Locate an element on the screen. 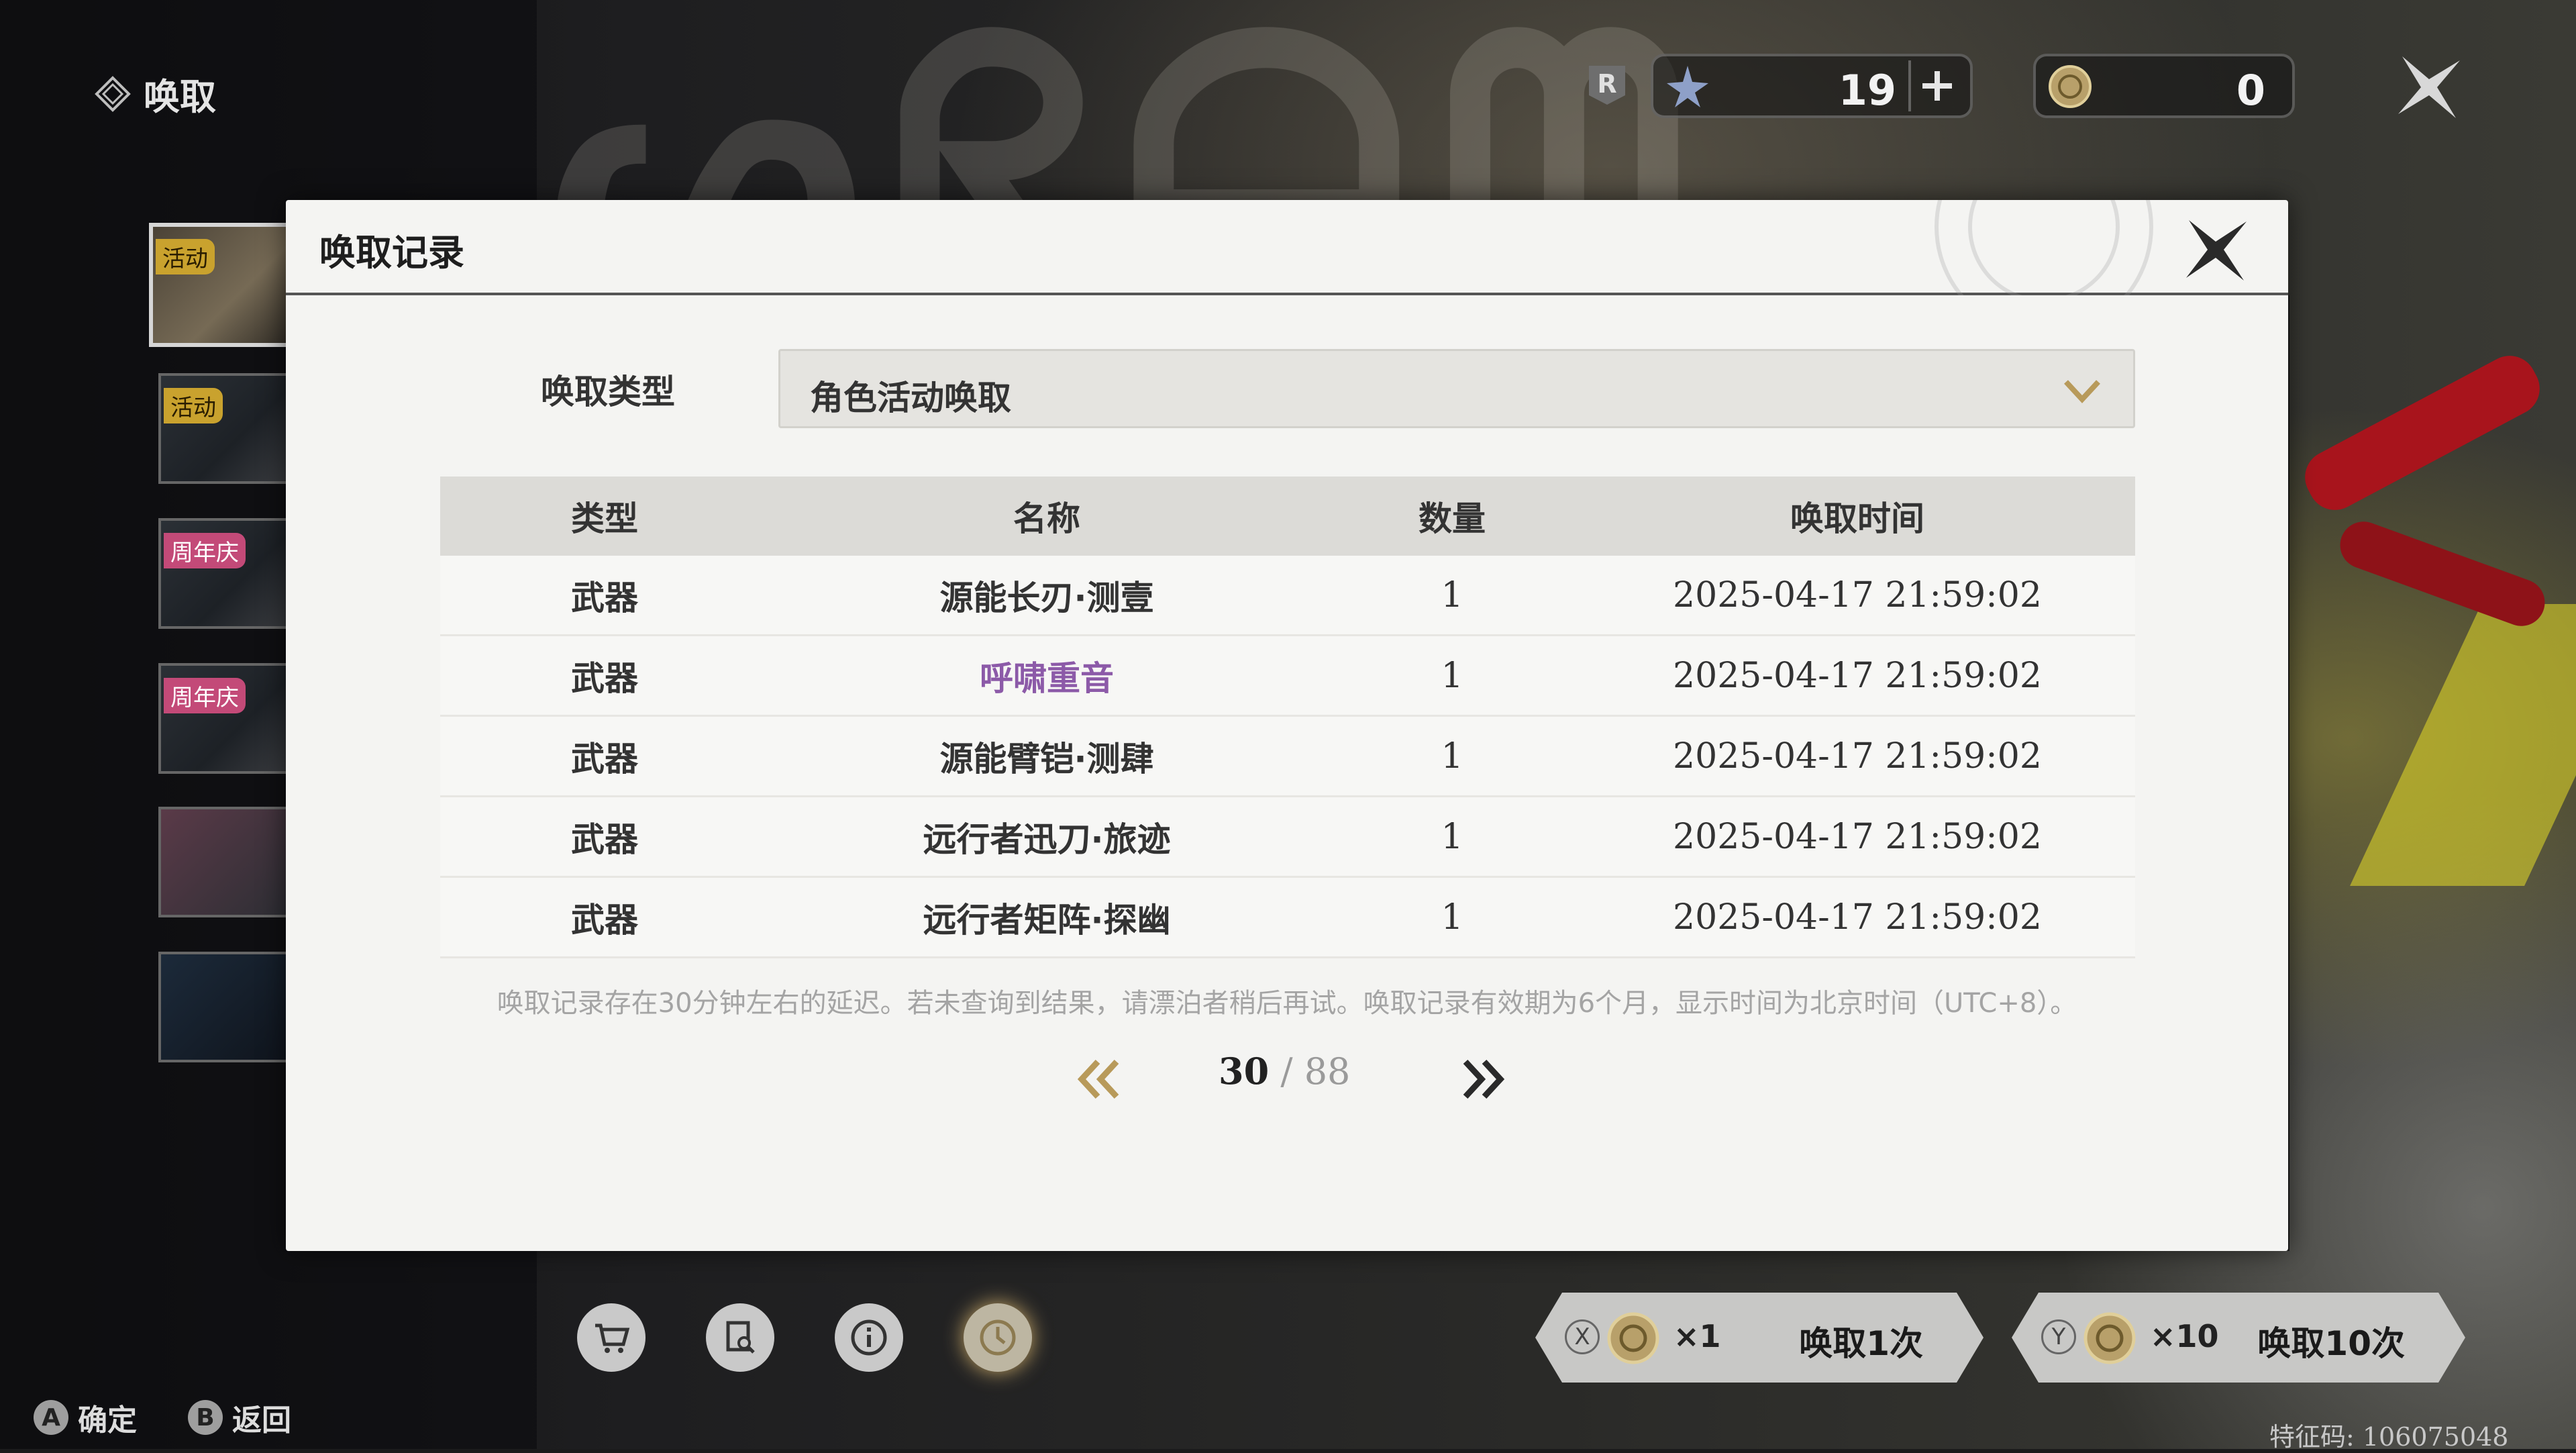 This screenshot has height=1453, width=2576. ticket-count: 19 is located at coordinates (1867, 90).